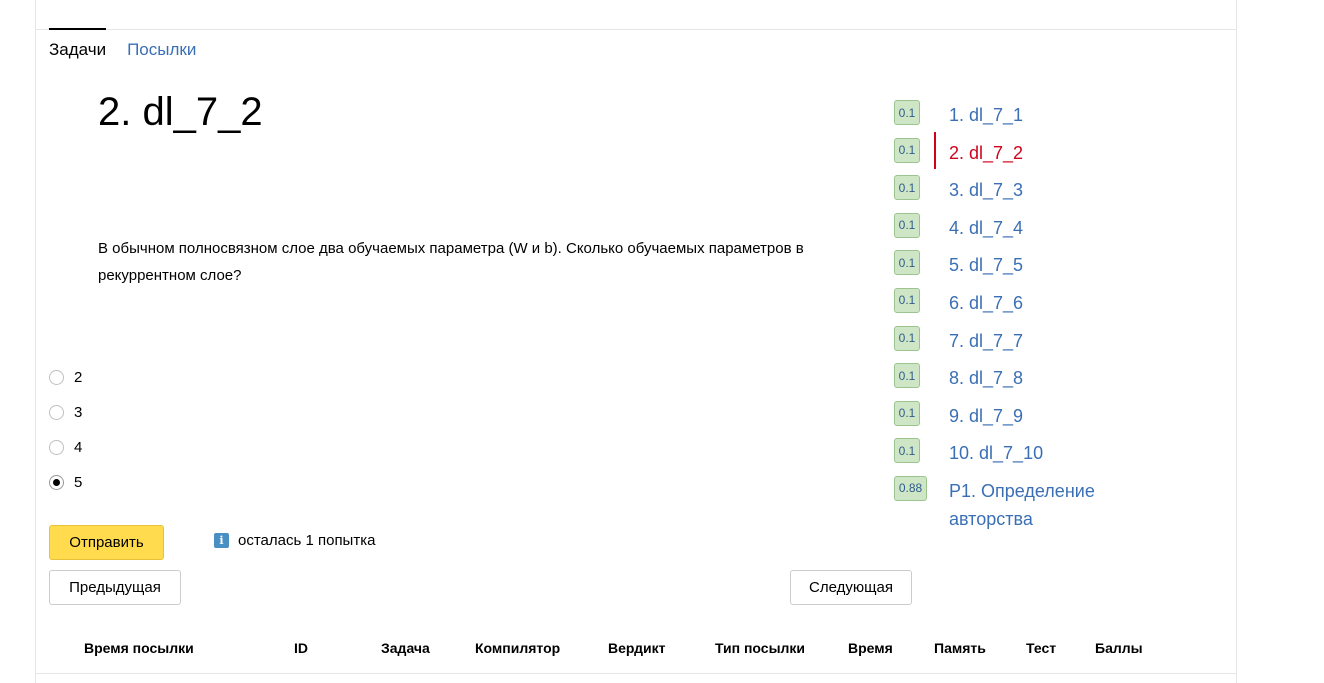  I want to click on column-header: Тест, so click(1041, 648).